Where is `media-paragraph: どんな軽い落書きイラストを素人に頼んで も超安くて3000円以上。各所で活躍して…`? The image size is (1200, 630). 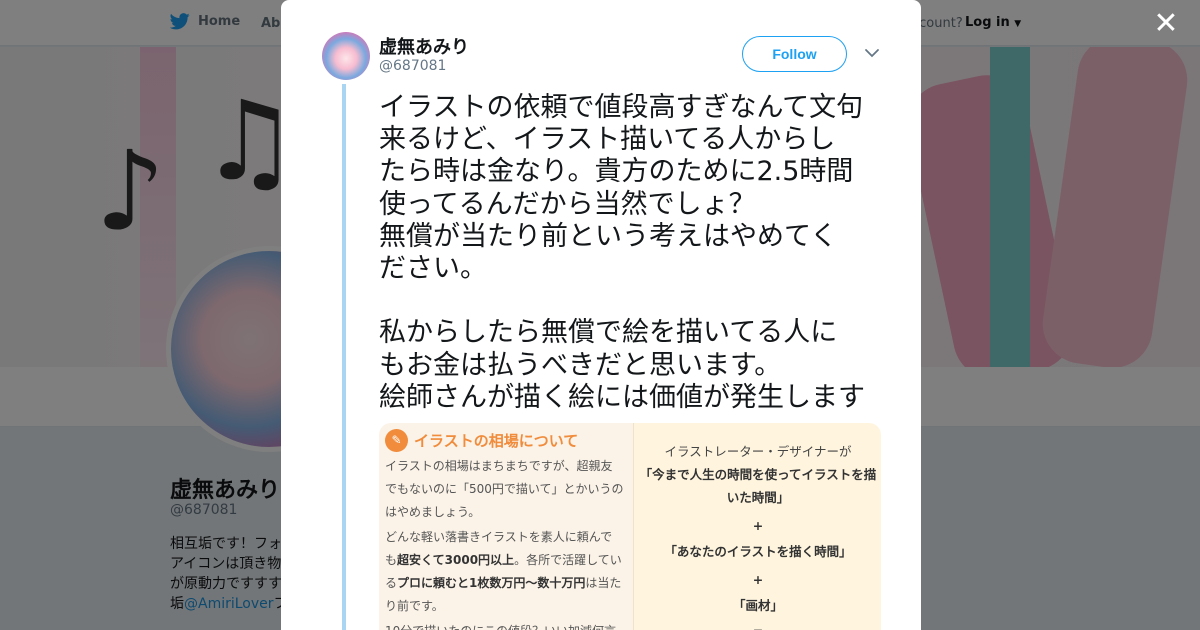 media-paragraph: どんな軽い落書きイラストを素人に頼んで も超安くて3000円以上。各所で活躍して… is located at coordinates (508, 572).